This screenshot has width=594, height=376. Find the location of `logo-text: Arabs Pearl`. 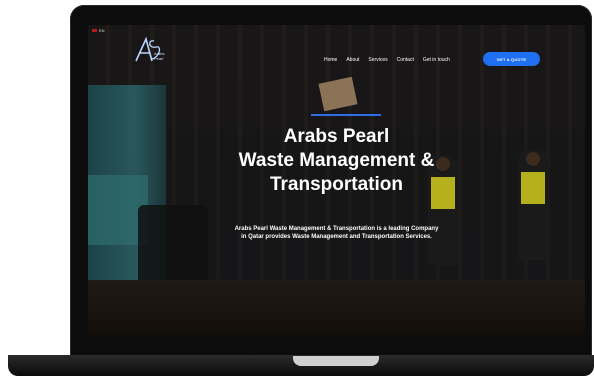

logo-text: Arabs Pearl is located at coordinates (159, 56).